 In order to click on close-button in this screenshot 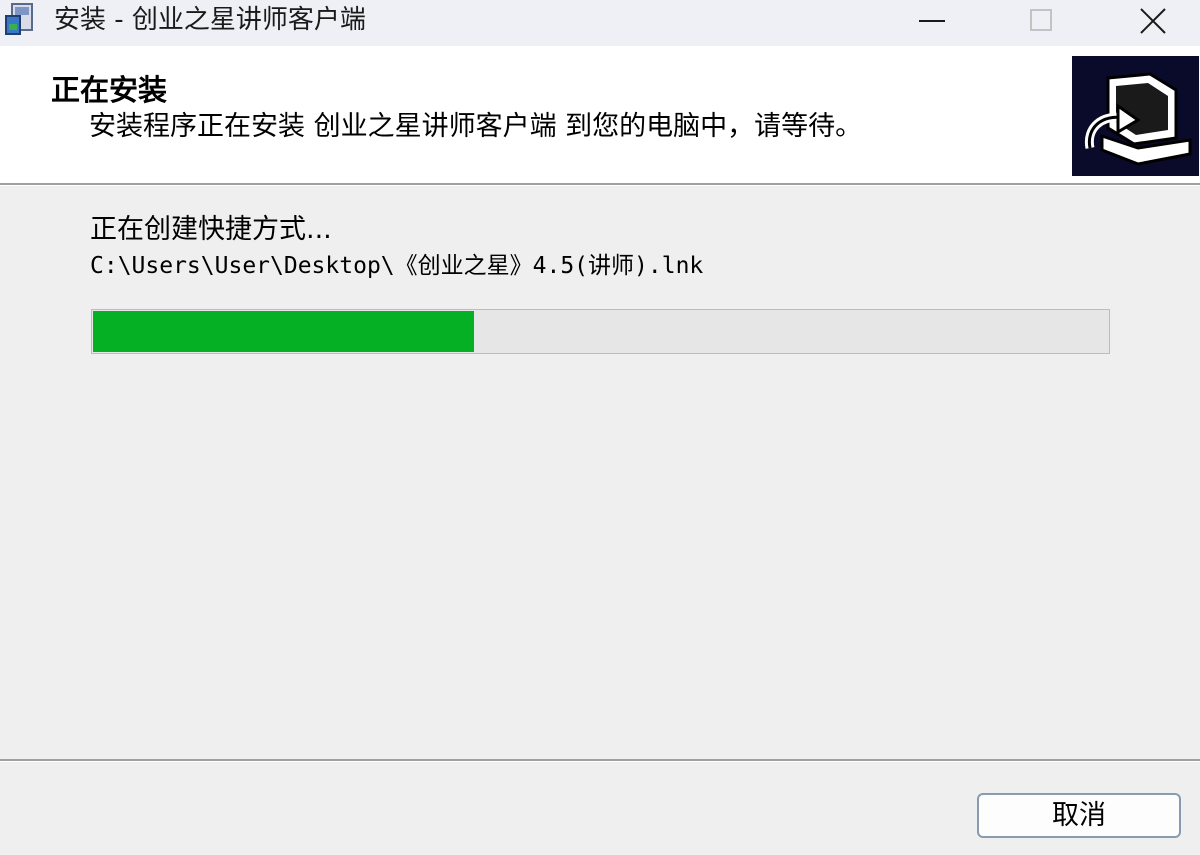, I will do `click(1153, 21)`.